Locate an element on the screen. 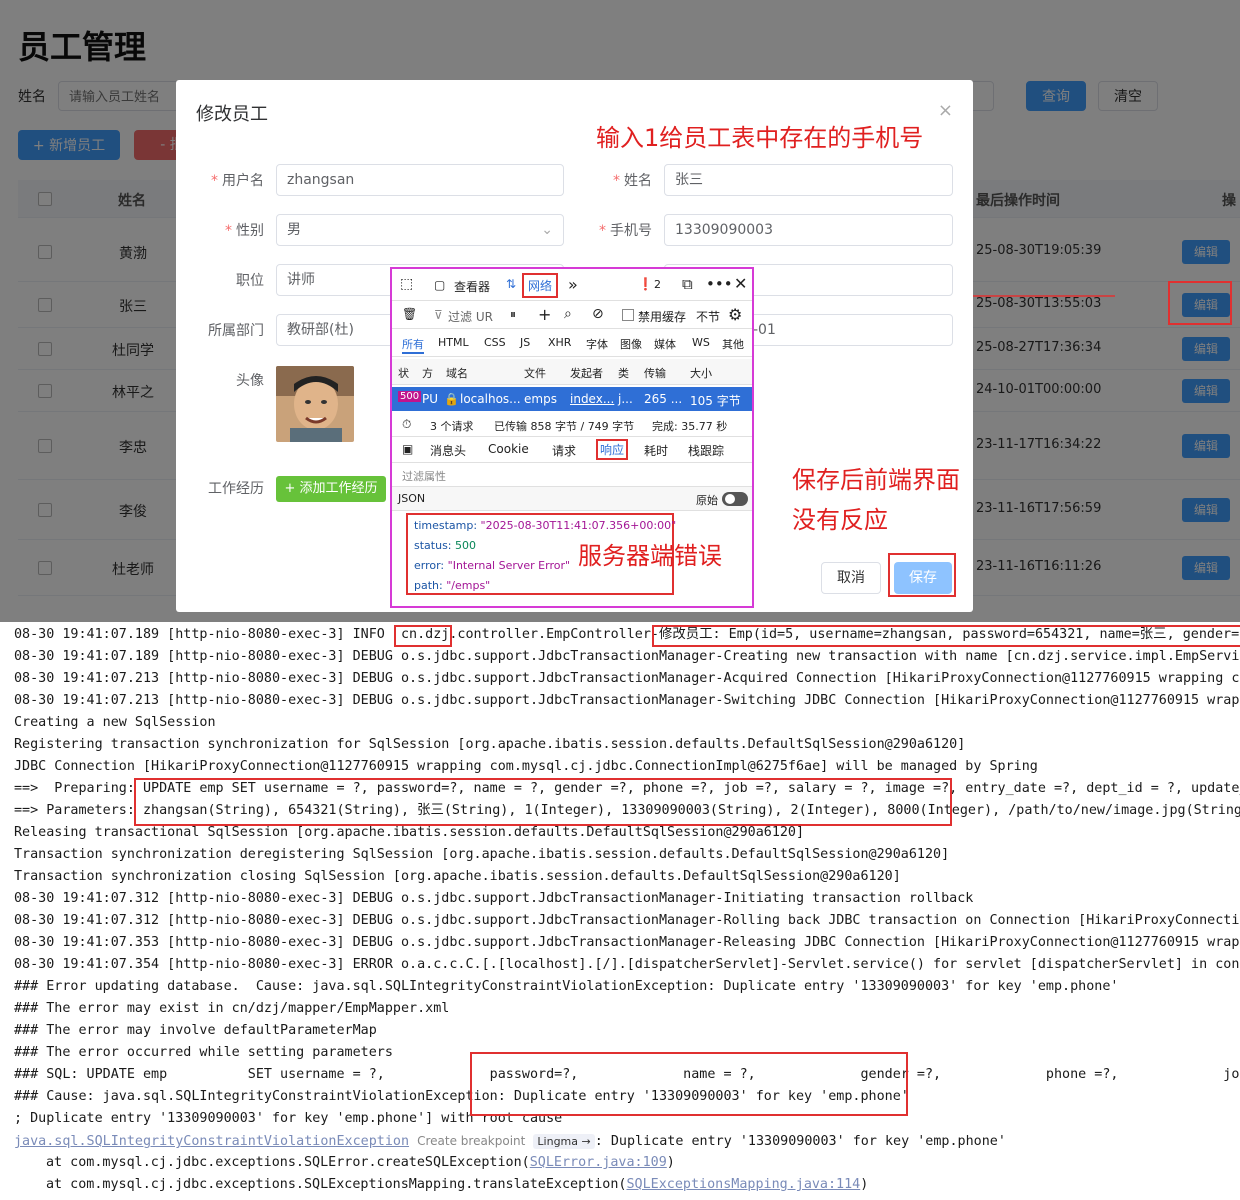 The height and width of the screenshot is (1200, 1240). annotation-no-response-1: 保存后前端界面 is located at coordinates (876, 480).